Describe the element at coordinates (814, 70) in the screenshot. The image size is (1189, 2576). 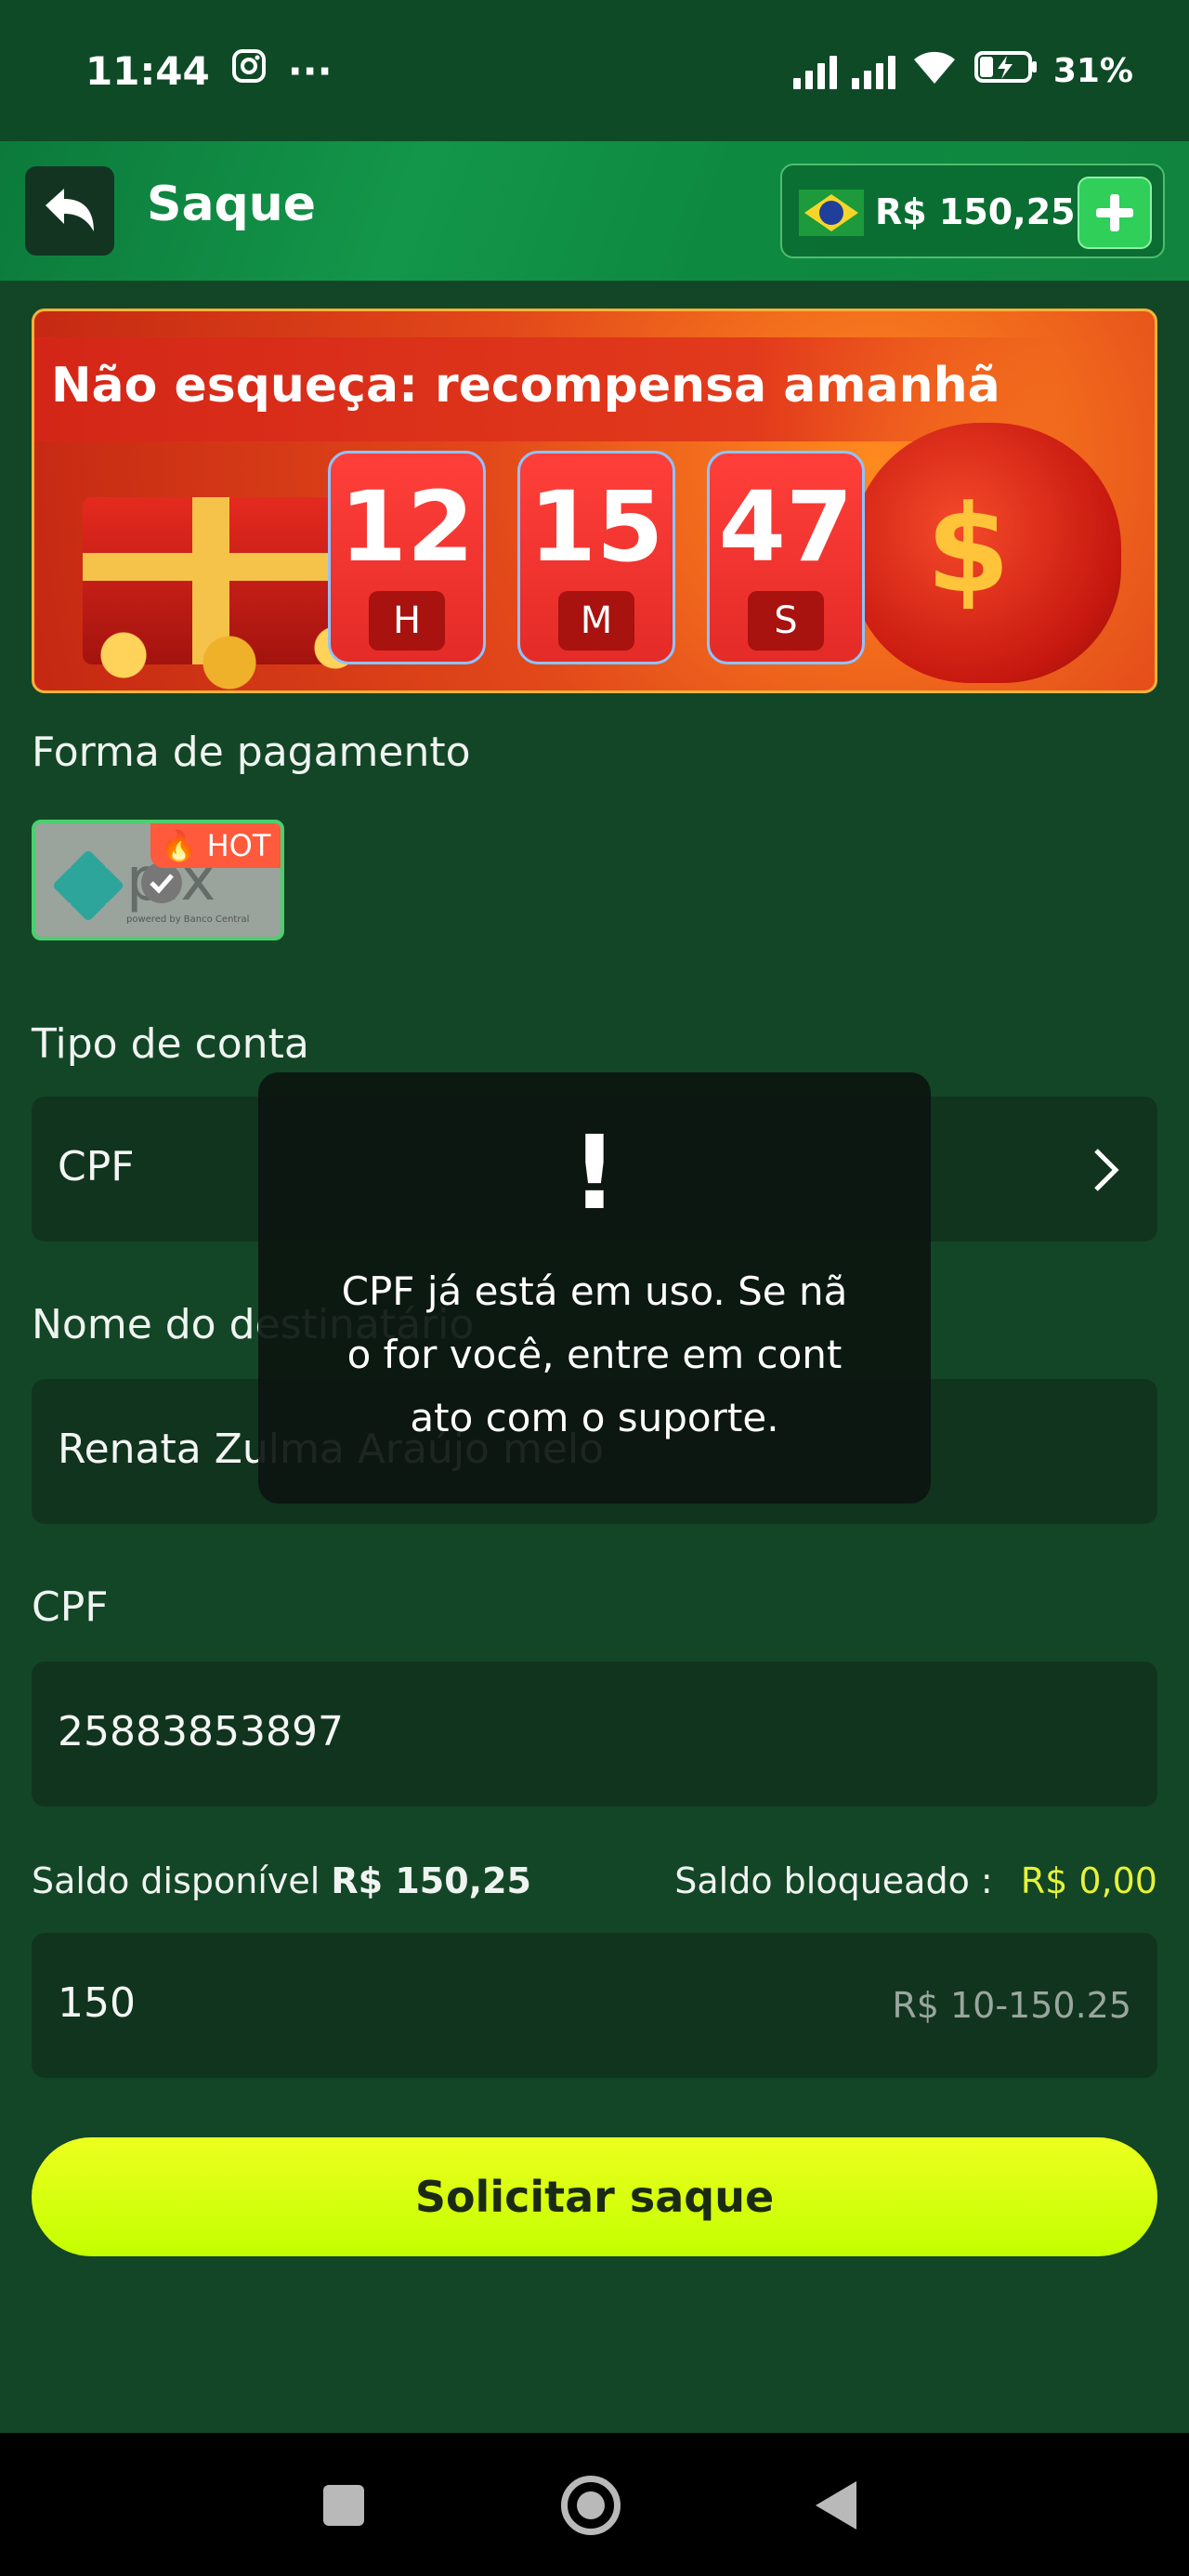
I see `signal-icon` at that location.